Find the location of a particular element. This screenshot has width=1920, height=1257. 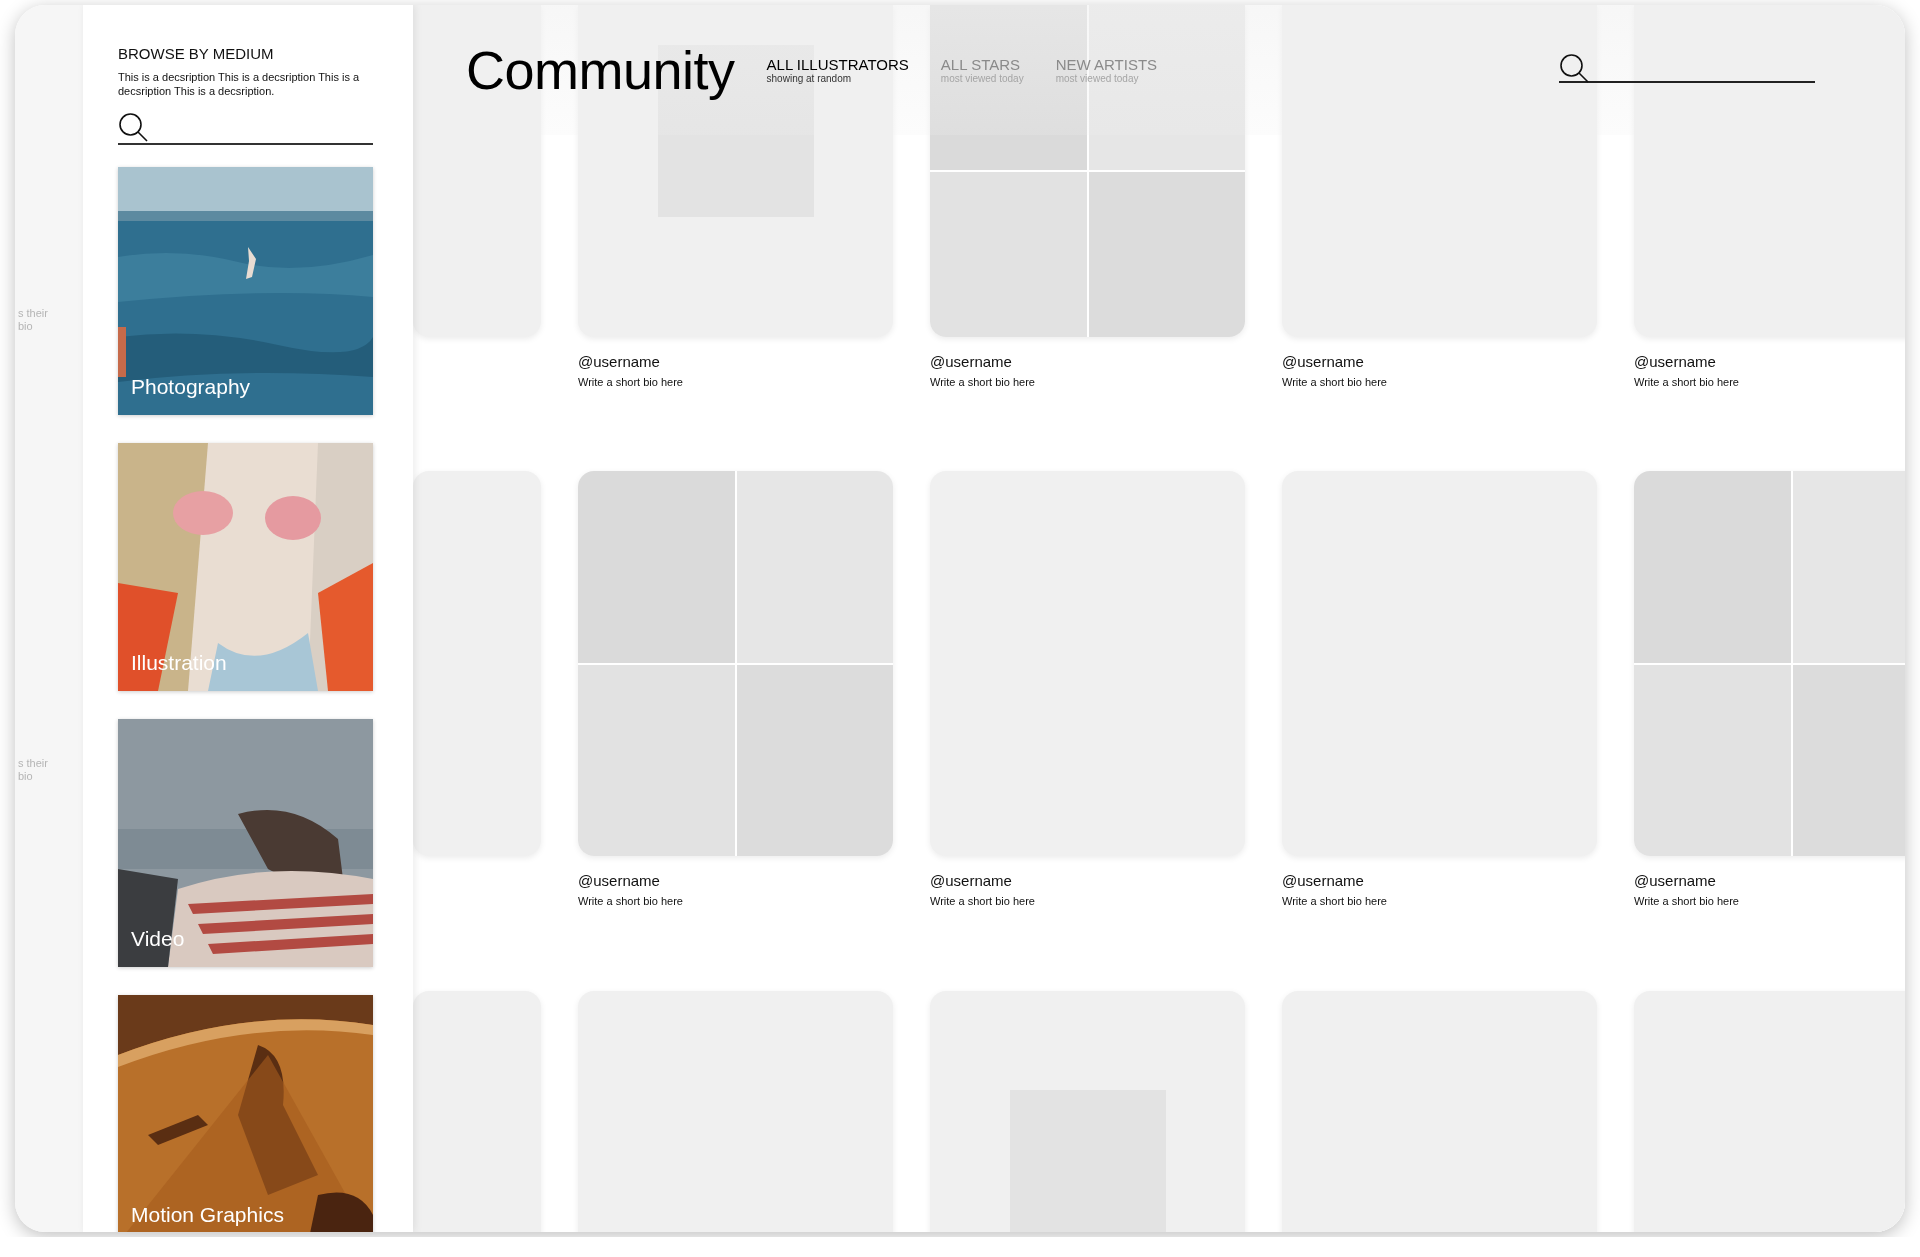

sidebar-description: This is a decsription This is a decsription This is a decsription This is a decsription. is located at coordinates (239, 84).